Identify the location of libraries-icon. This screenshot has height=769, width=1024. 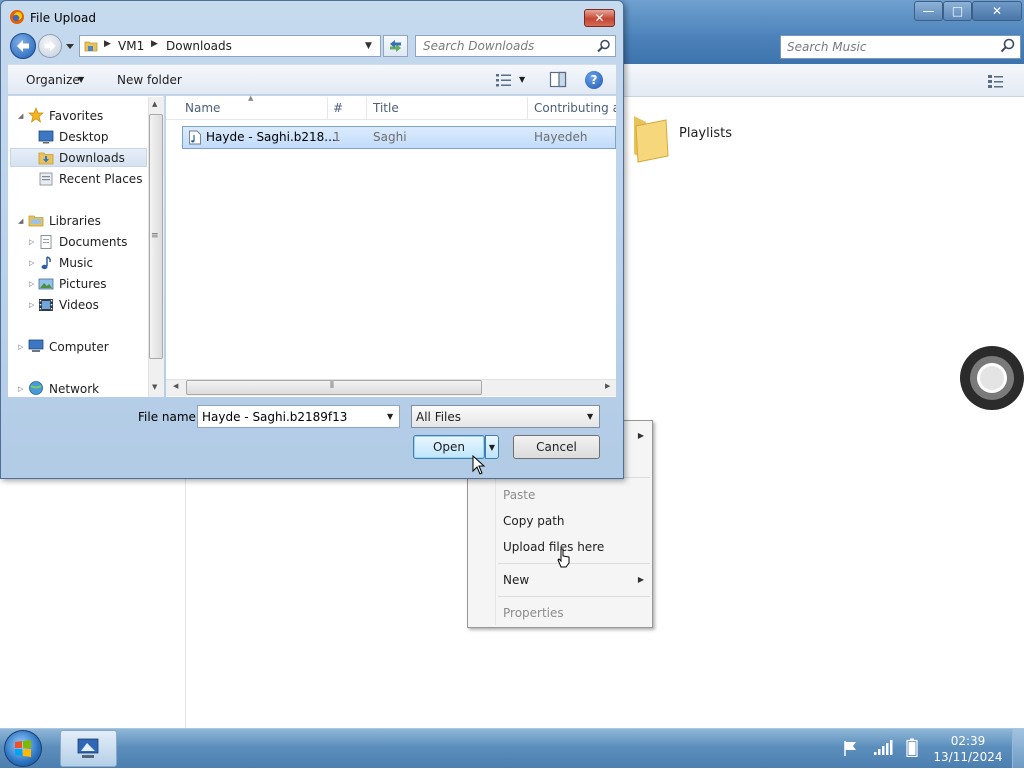
(36, 221).